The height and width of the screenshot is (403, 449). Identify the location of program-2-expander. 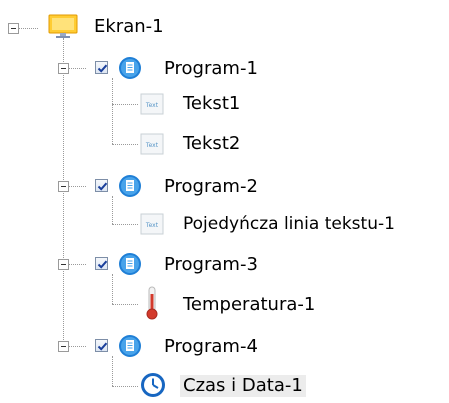
(63, 186).